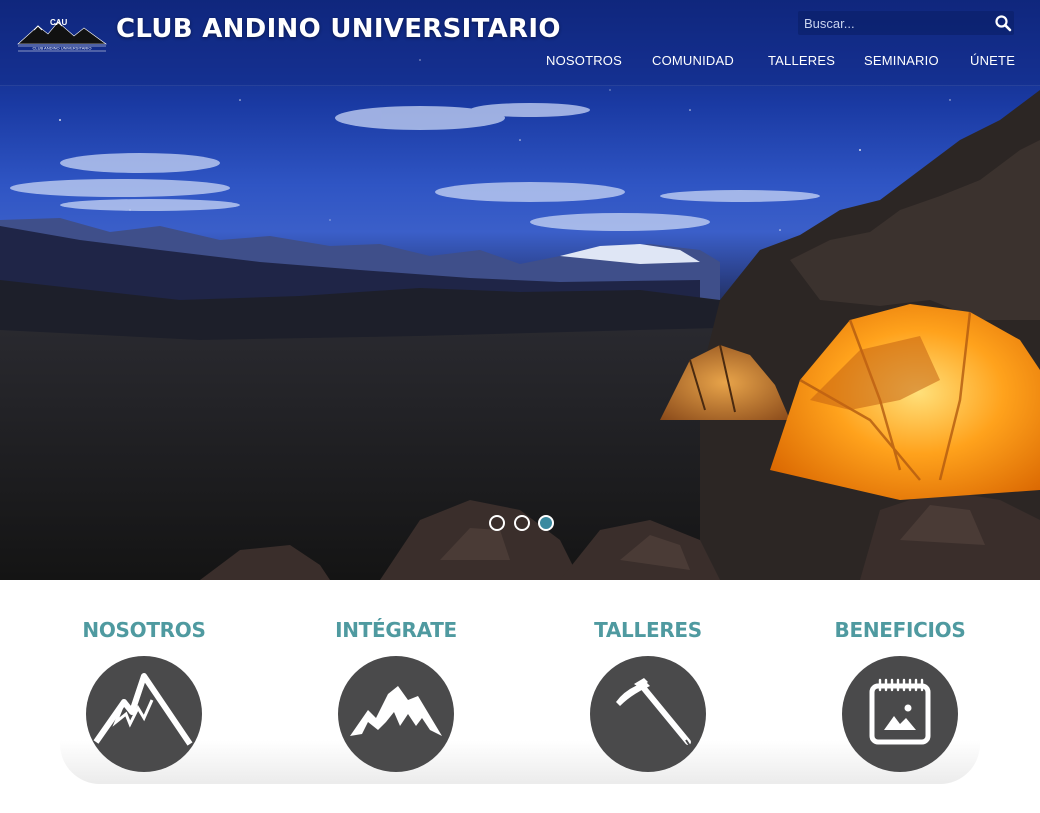  I want to click on search-box, so click(906, 23).